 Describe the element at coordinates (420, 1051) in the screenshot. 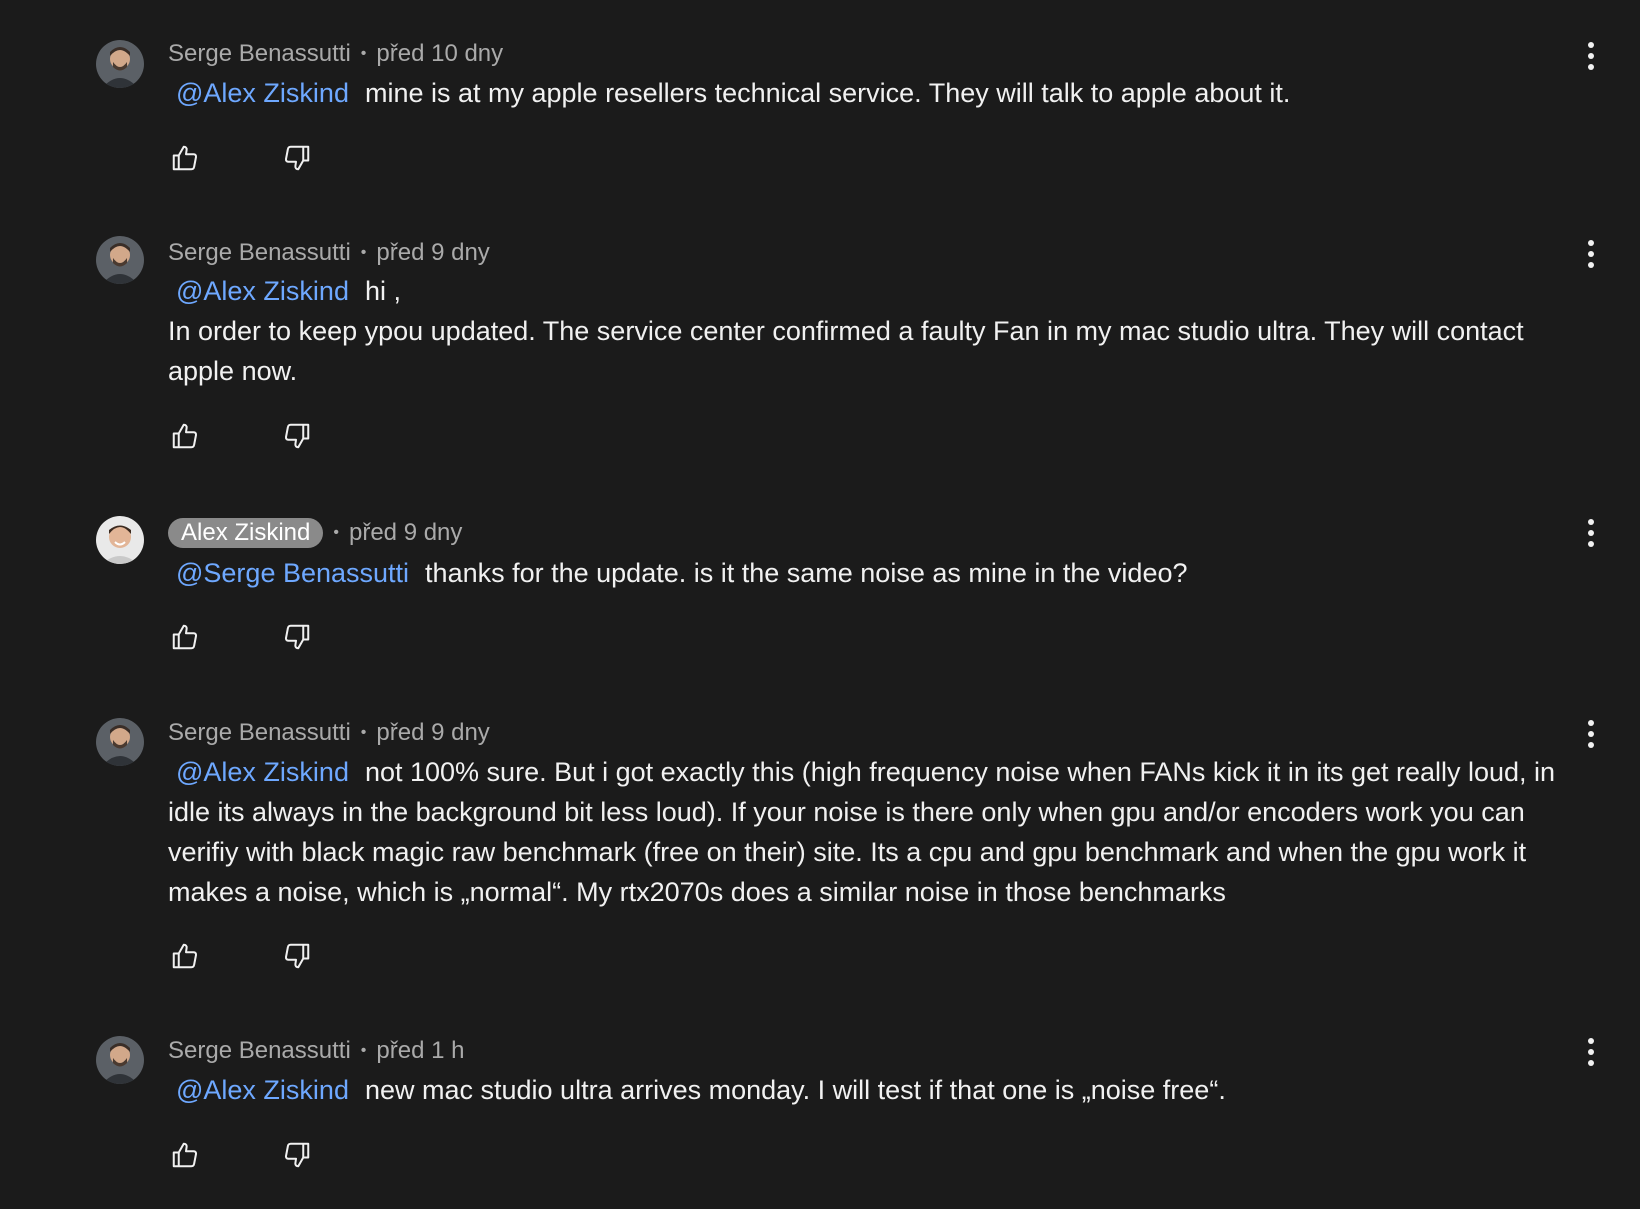

I see `timestamp: před 1 h` at that location.